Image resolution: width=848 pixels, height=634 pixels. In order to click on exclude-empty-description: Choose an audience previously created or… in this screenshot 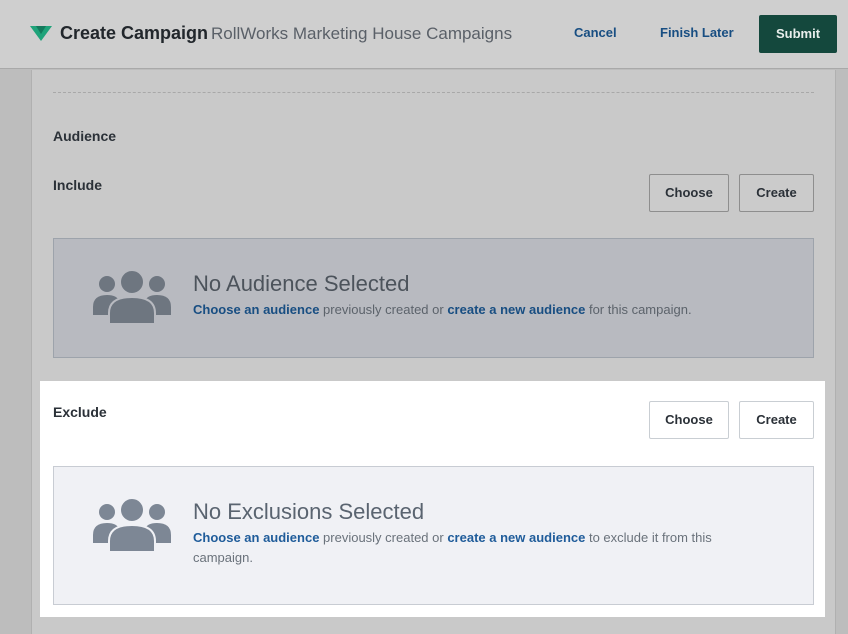, I will do `click(473, 548)`.